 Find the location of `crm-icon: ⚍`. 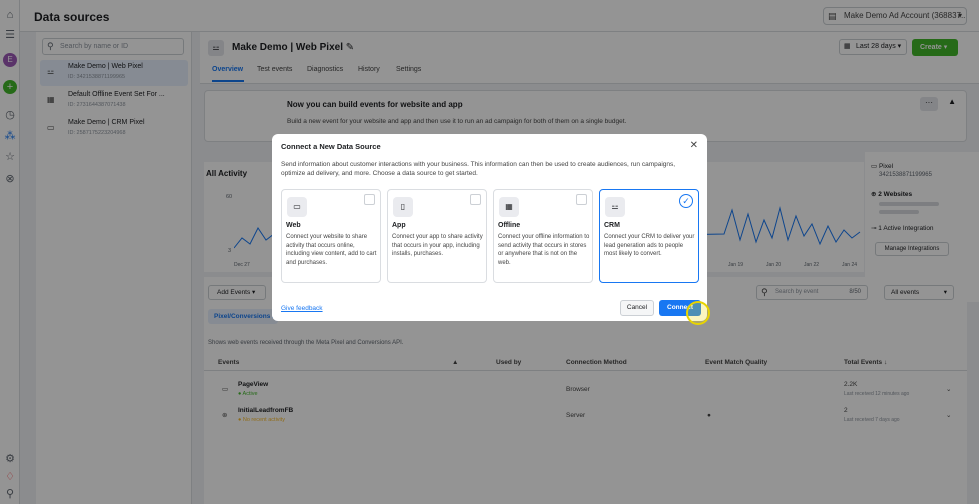

crm-icon: ⚍ is located at coordinates (615, 207).